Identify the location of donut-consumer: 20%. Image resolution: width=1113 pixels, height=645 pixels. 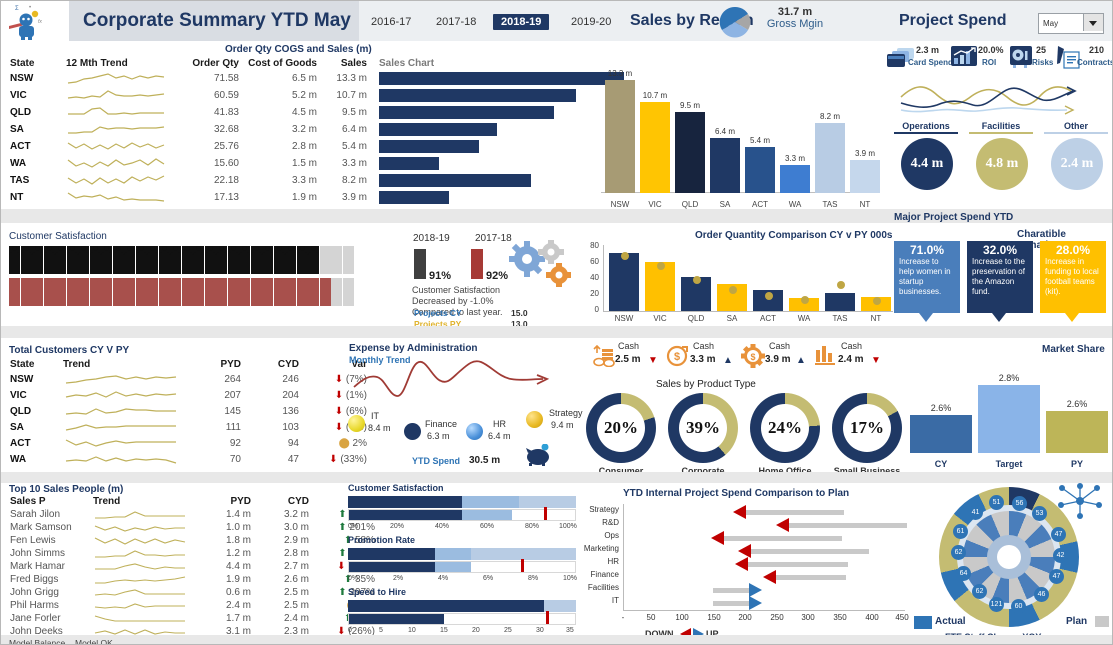
(621, 428).